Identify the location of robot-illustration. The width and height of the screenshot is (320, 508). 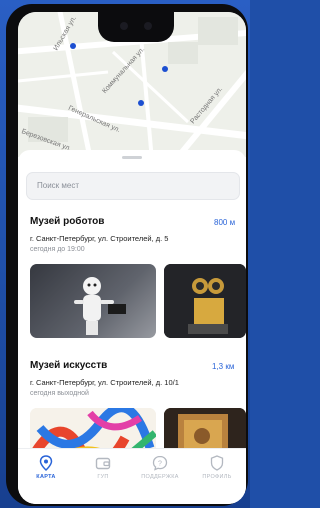
(93, 301).